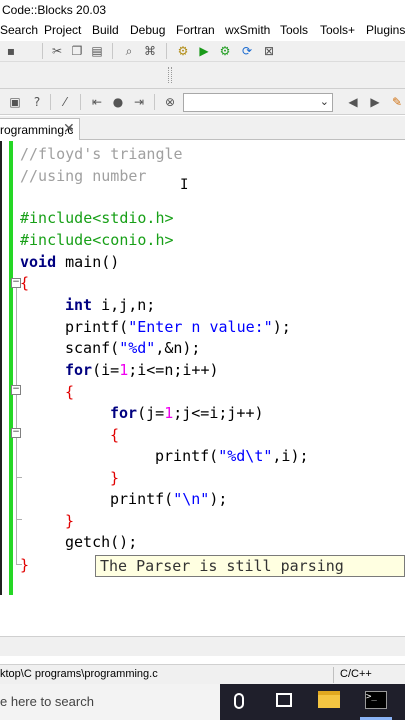 The height and width of the screenshot is (720, 405). What do you see at coordinates (222, 566) in the screenshot?
I see `tooltip-text: The Parser is still parsing` at bounding box center [222, 566].